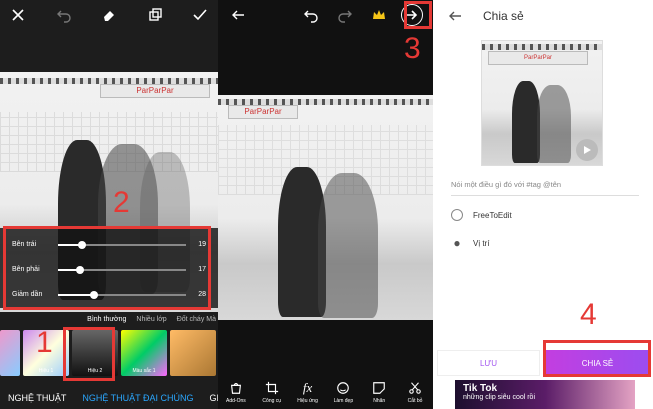  What do you see at coordinates (37, 398) in the screenshot?
I see `category-art: NGHỆ THUẬT` at bounding box center [37, 398].